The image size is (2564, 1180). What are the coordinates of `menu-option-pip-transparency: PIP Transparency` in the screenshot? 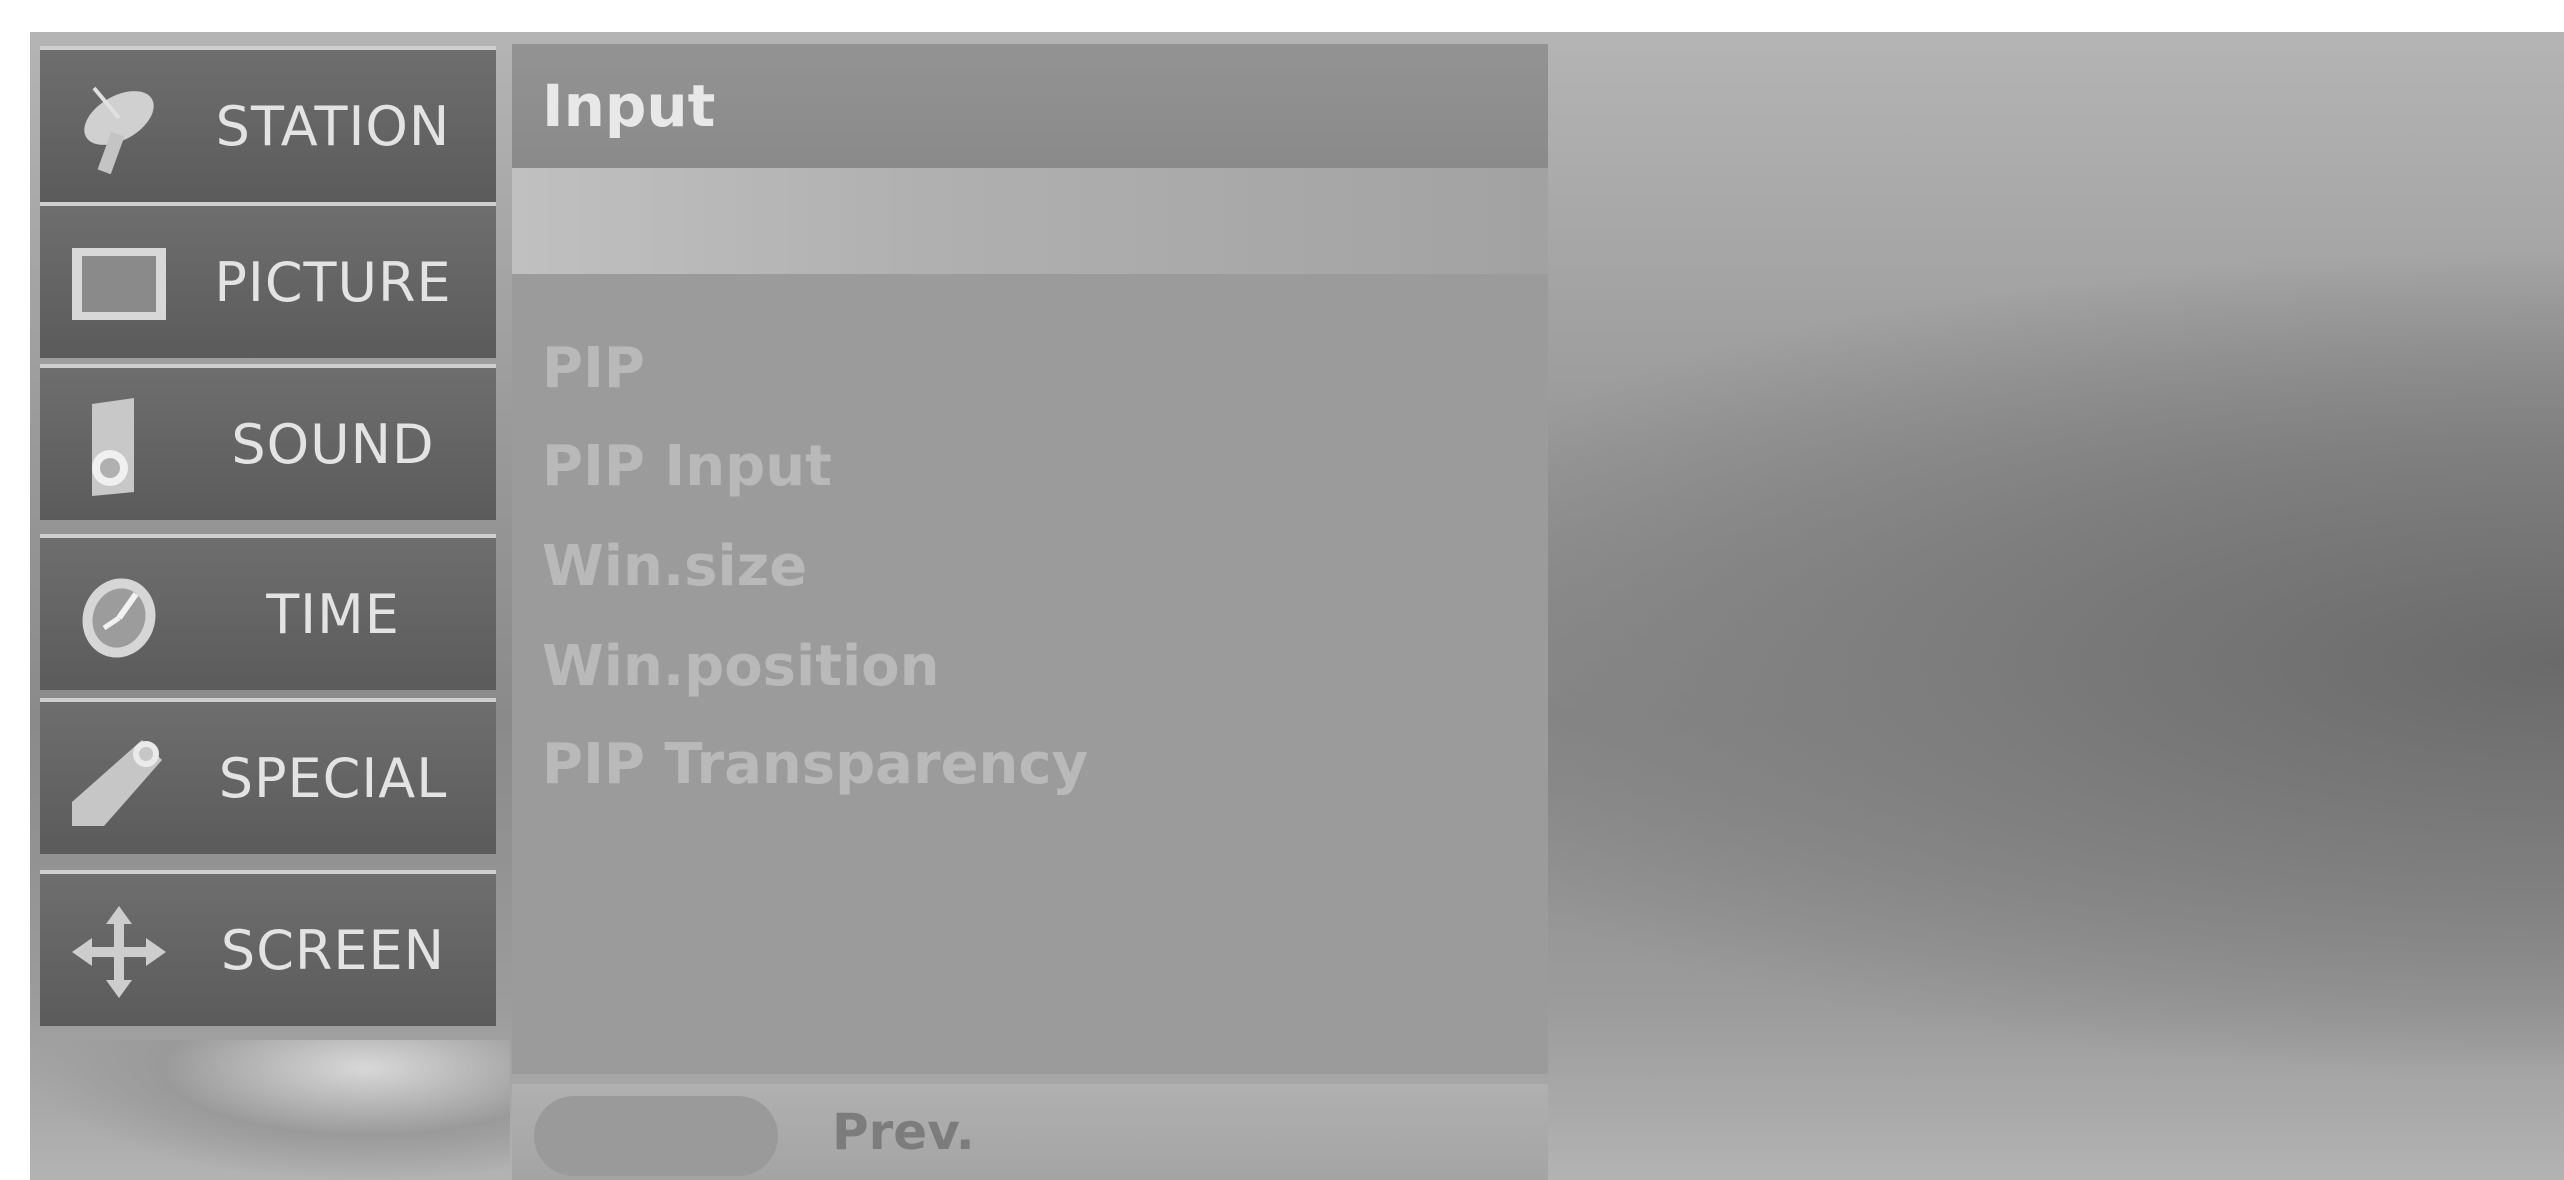 It's located at (815, 765).